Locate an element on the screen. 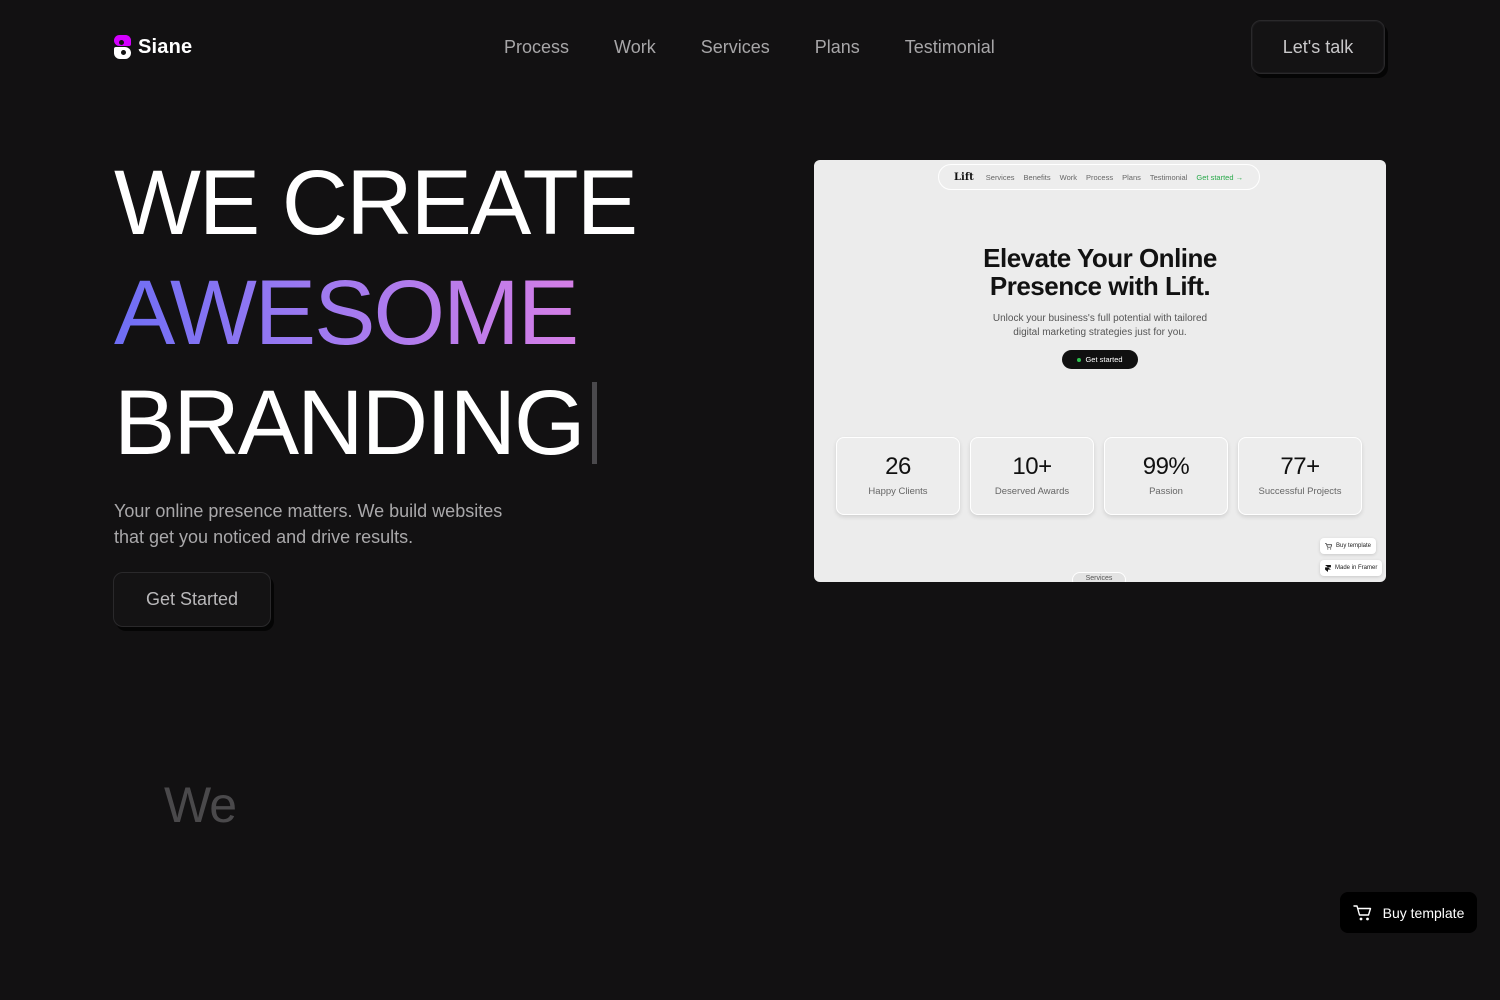 This screenshot has height=1000, width=1500. stat-card: 10+ Deserved Awards is located at coordinates (1032, 476).